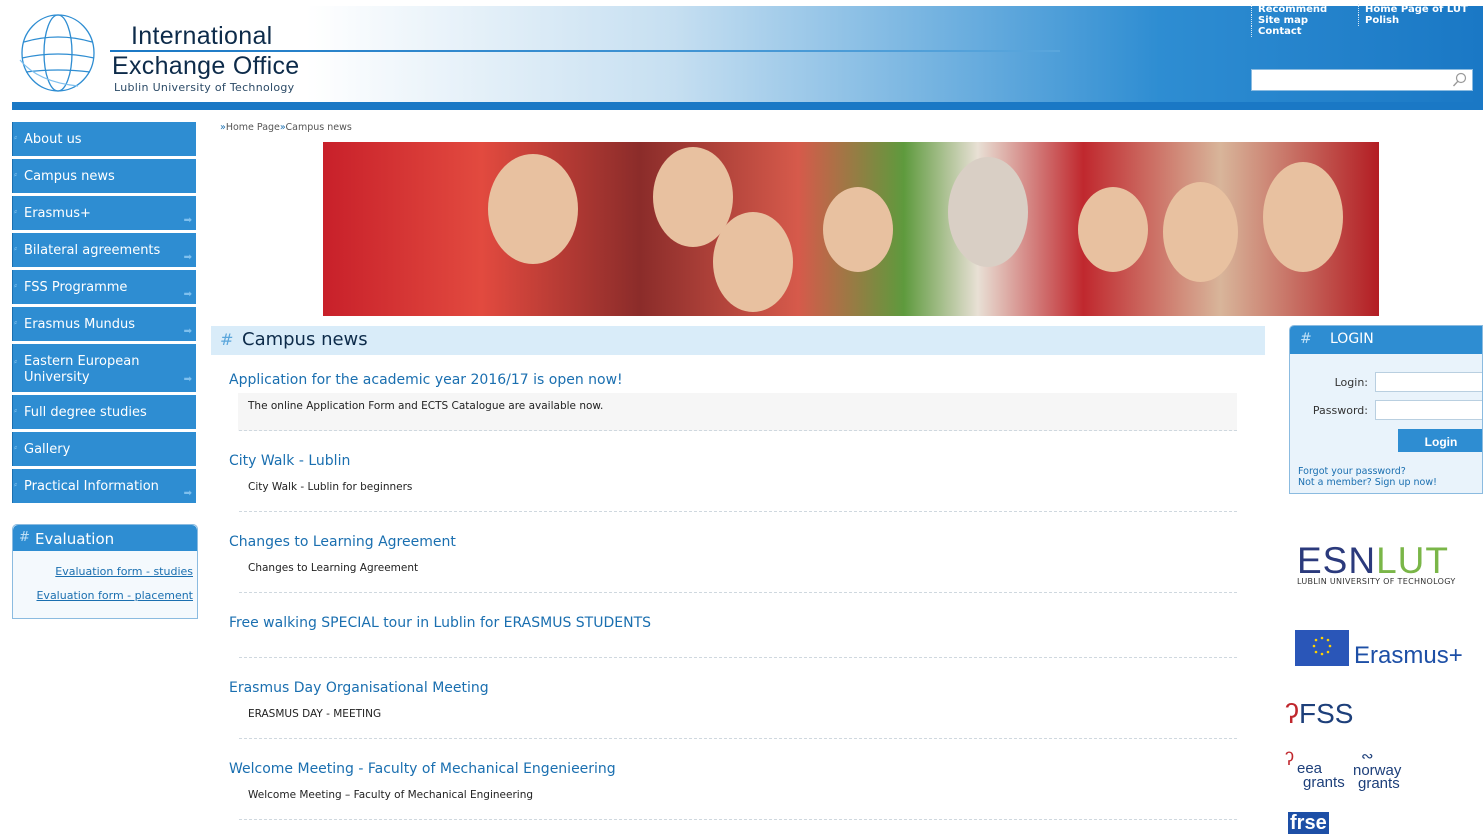  What do you see at coordinates (253, 127) in the screenshot?
I see `breadcrumb-home-link: Home Page` at bounding box center [253, 127].